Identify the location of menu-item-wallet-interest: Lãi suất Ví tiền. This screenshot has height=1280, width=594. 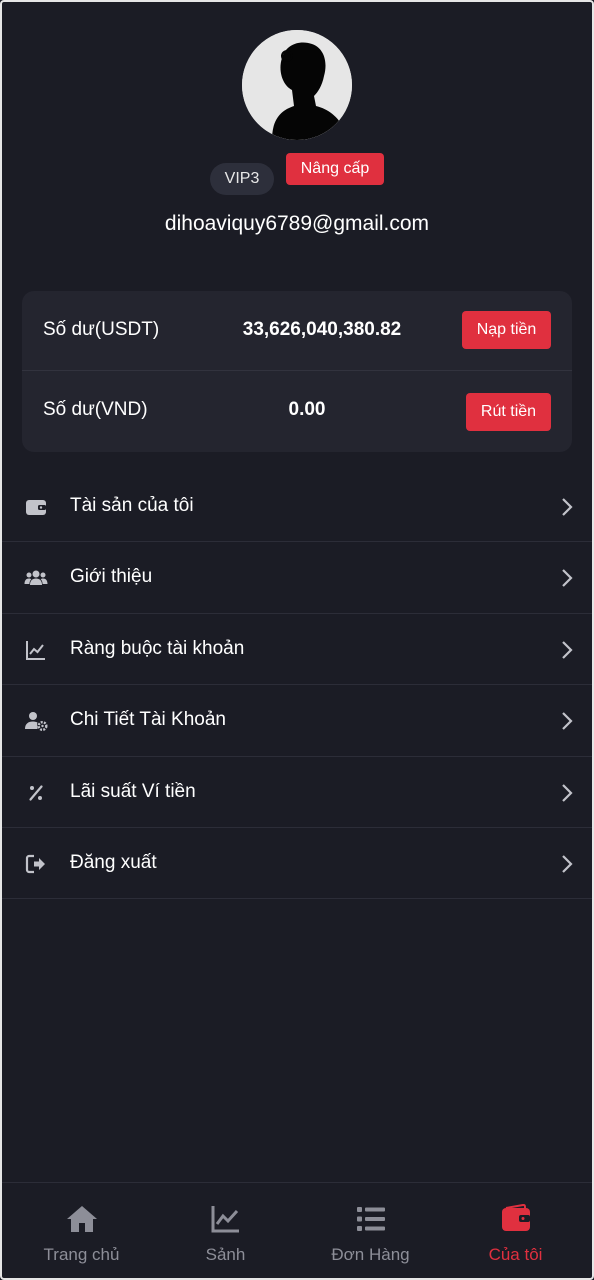
(297, 792).